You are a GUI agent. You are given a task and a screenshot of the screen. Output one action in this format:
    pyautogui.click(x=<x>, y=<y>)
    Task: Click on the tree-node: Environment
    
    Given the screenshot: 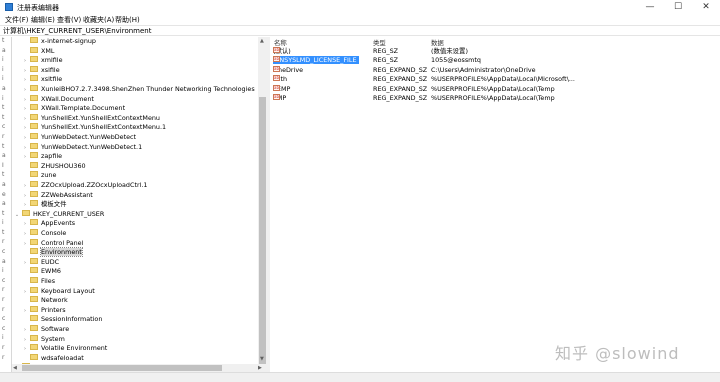 What is the action you would take?
    pyautogui.click(x=52, y=252)
    